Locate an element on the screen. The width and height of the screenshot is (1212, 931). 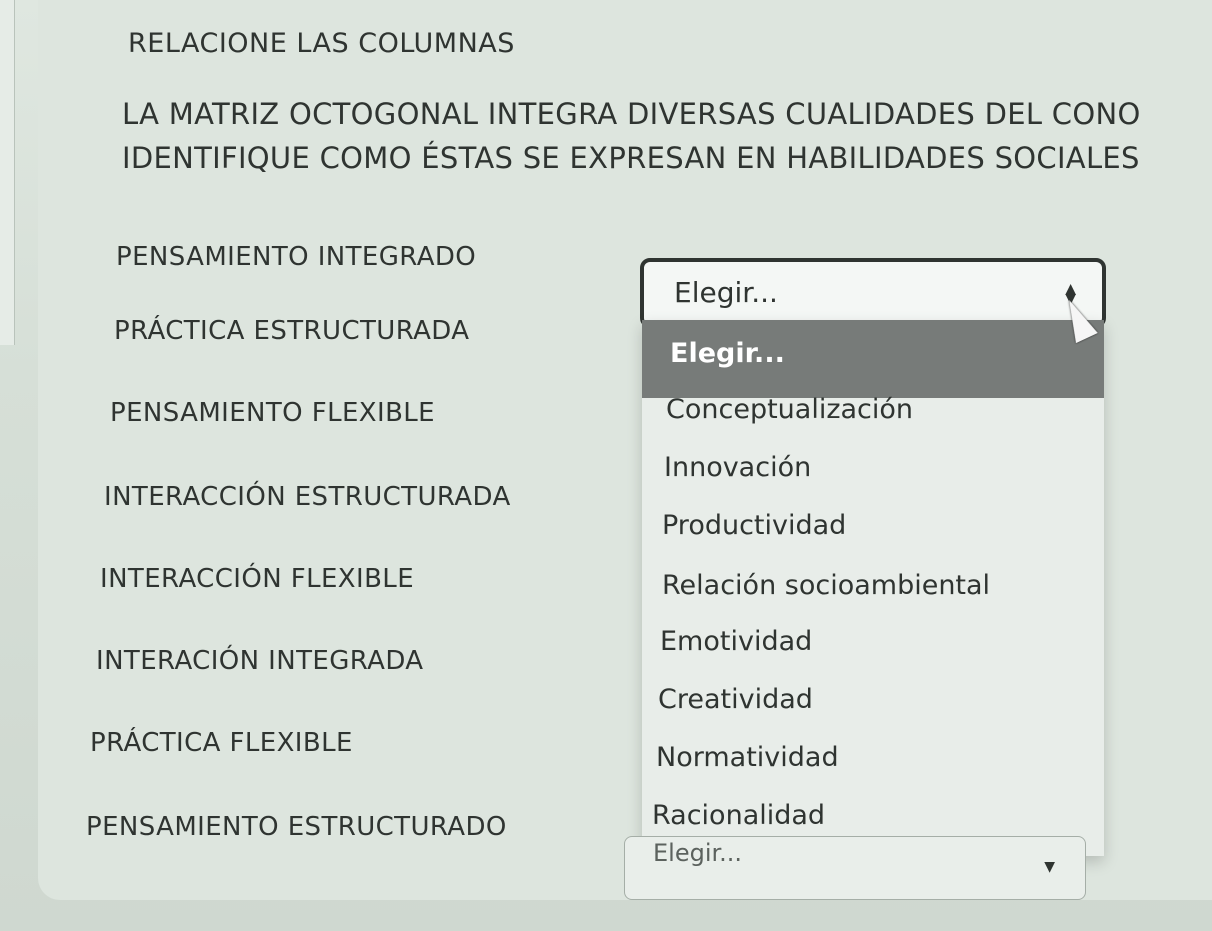
dropdown-option-racionalidad: Racionalidad is located at coordinates (873, 815).